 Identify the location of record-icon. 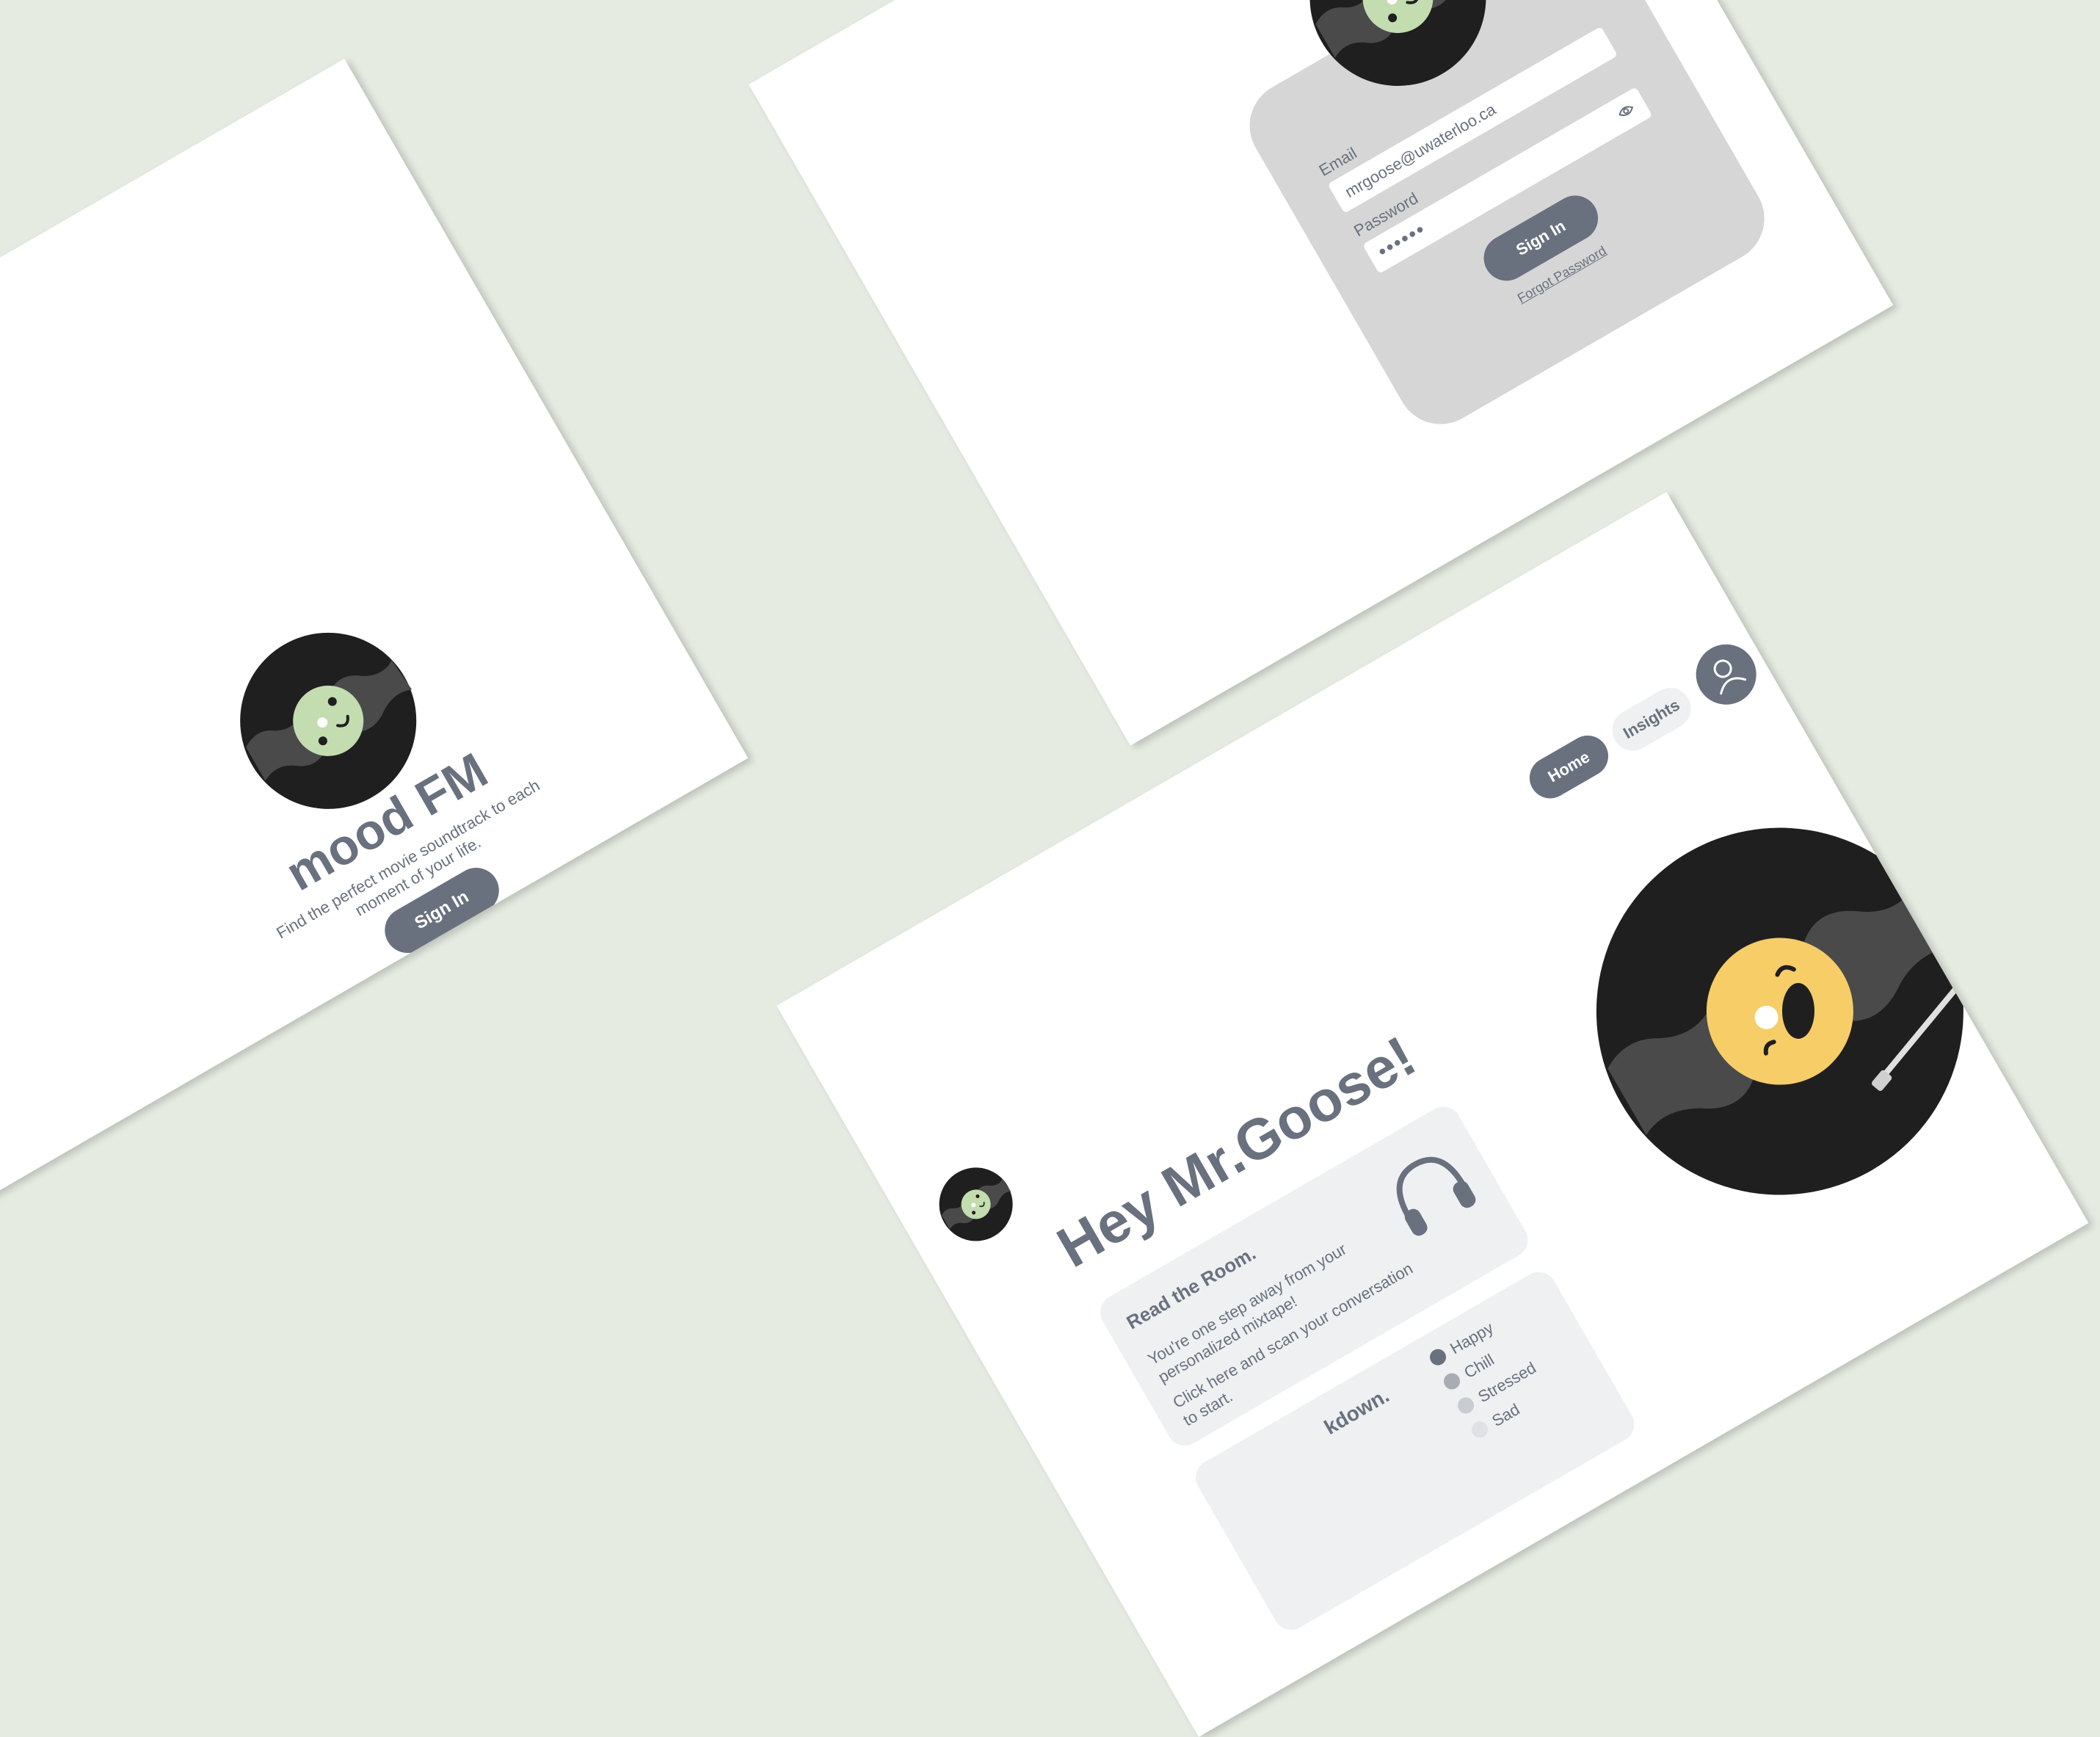
(976, 1204).